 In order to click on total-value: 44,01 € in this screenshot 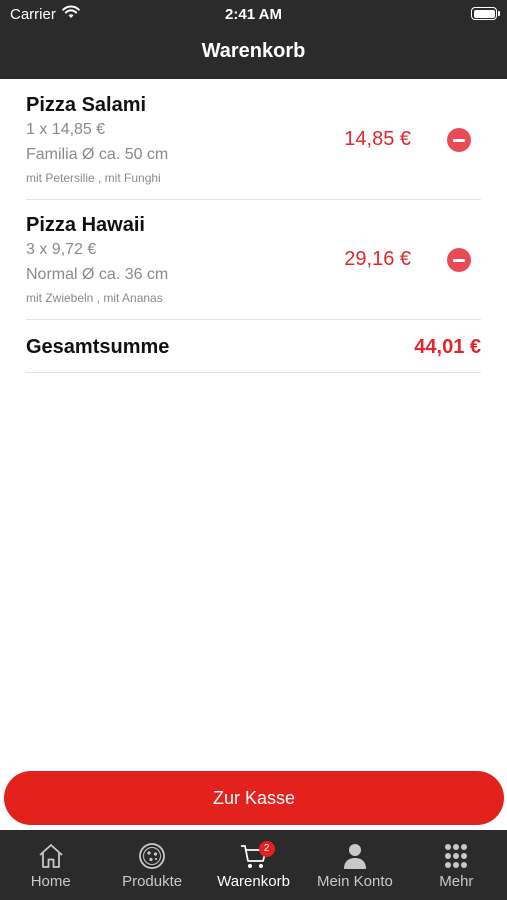, I will do `click(447, 347)`.